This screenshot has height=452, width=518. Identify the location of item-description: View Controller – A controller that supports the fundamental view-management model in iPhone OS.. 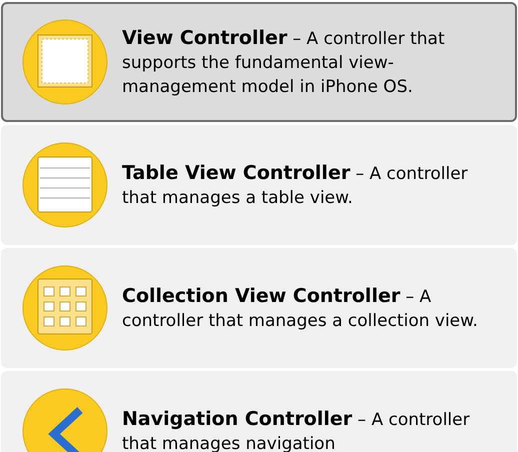
(284, 62).